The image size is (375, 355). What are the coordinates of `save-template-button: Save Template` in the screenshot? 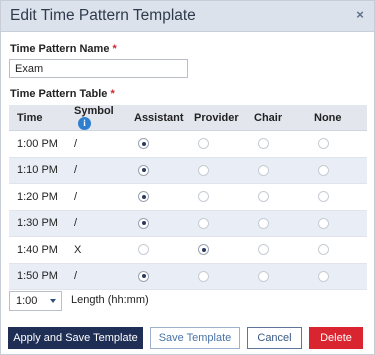 It's located at (195, 338).